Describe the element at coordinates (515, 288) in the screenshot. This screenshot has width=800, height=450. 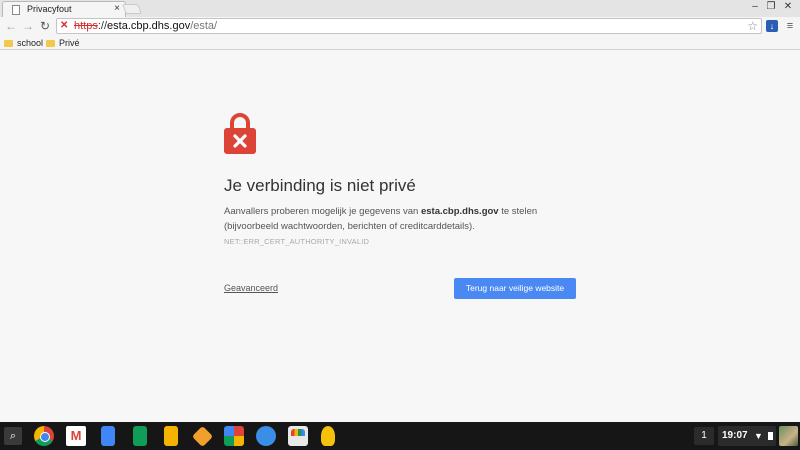
I see `back-to-safety-button: Terug naar veilige website` at that location.